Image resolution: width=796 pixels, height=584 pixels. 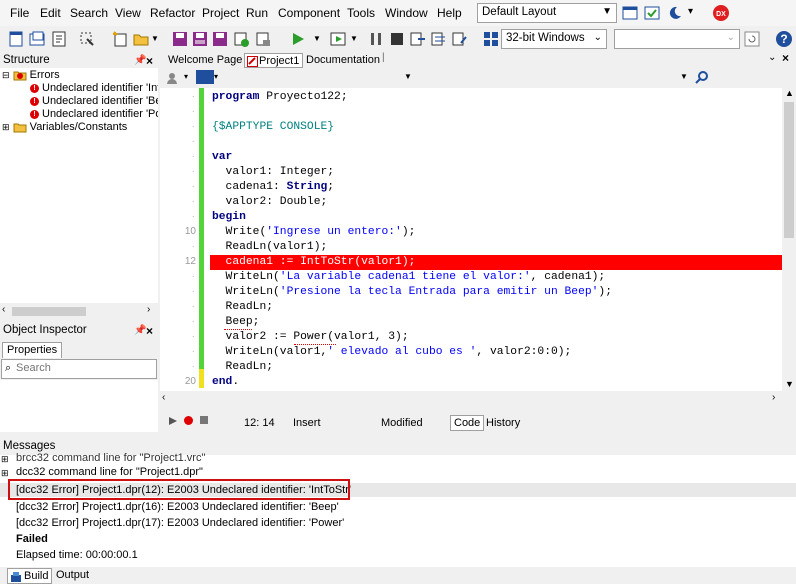 I want to click on code-line: program Proyecto122;, so click(x=280, y=97).